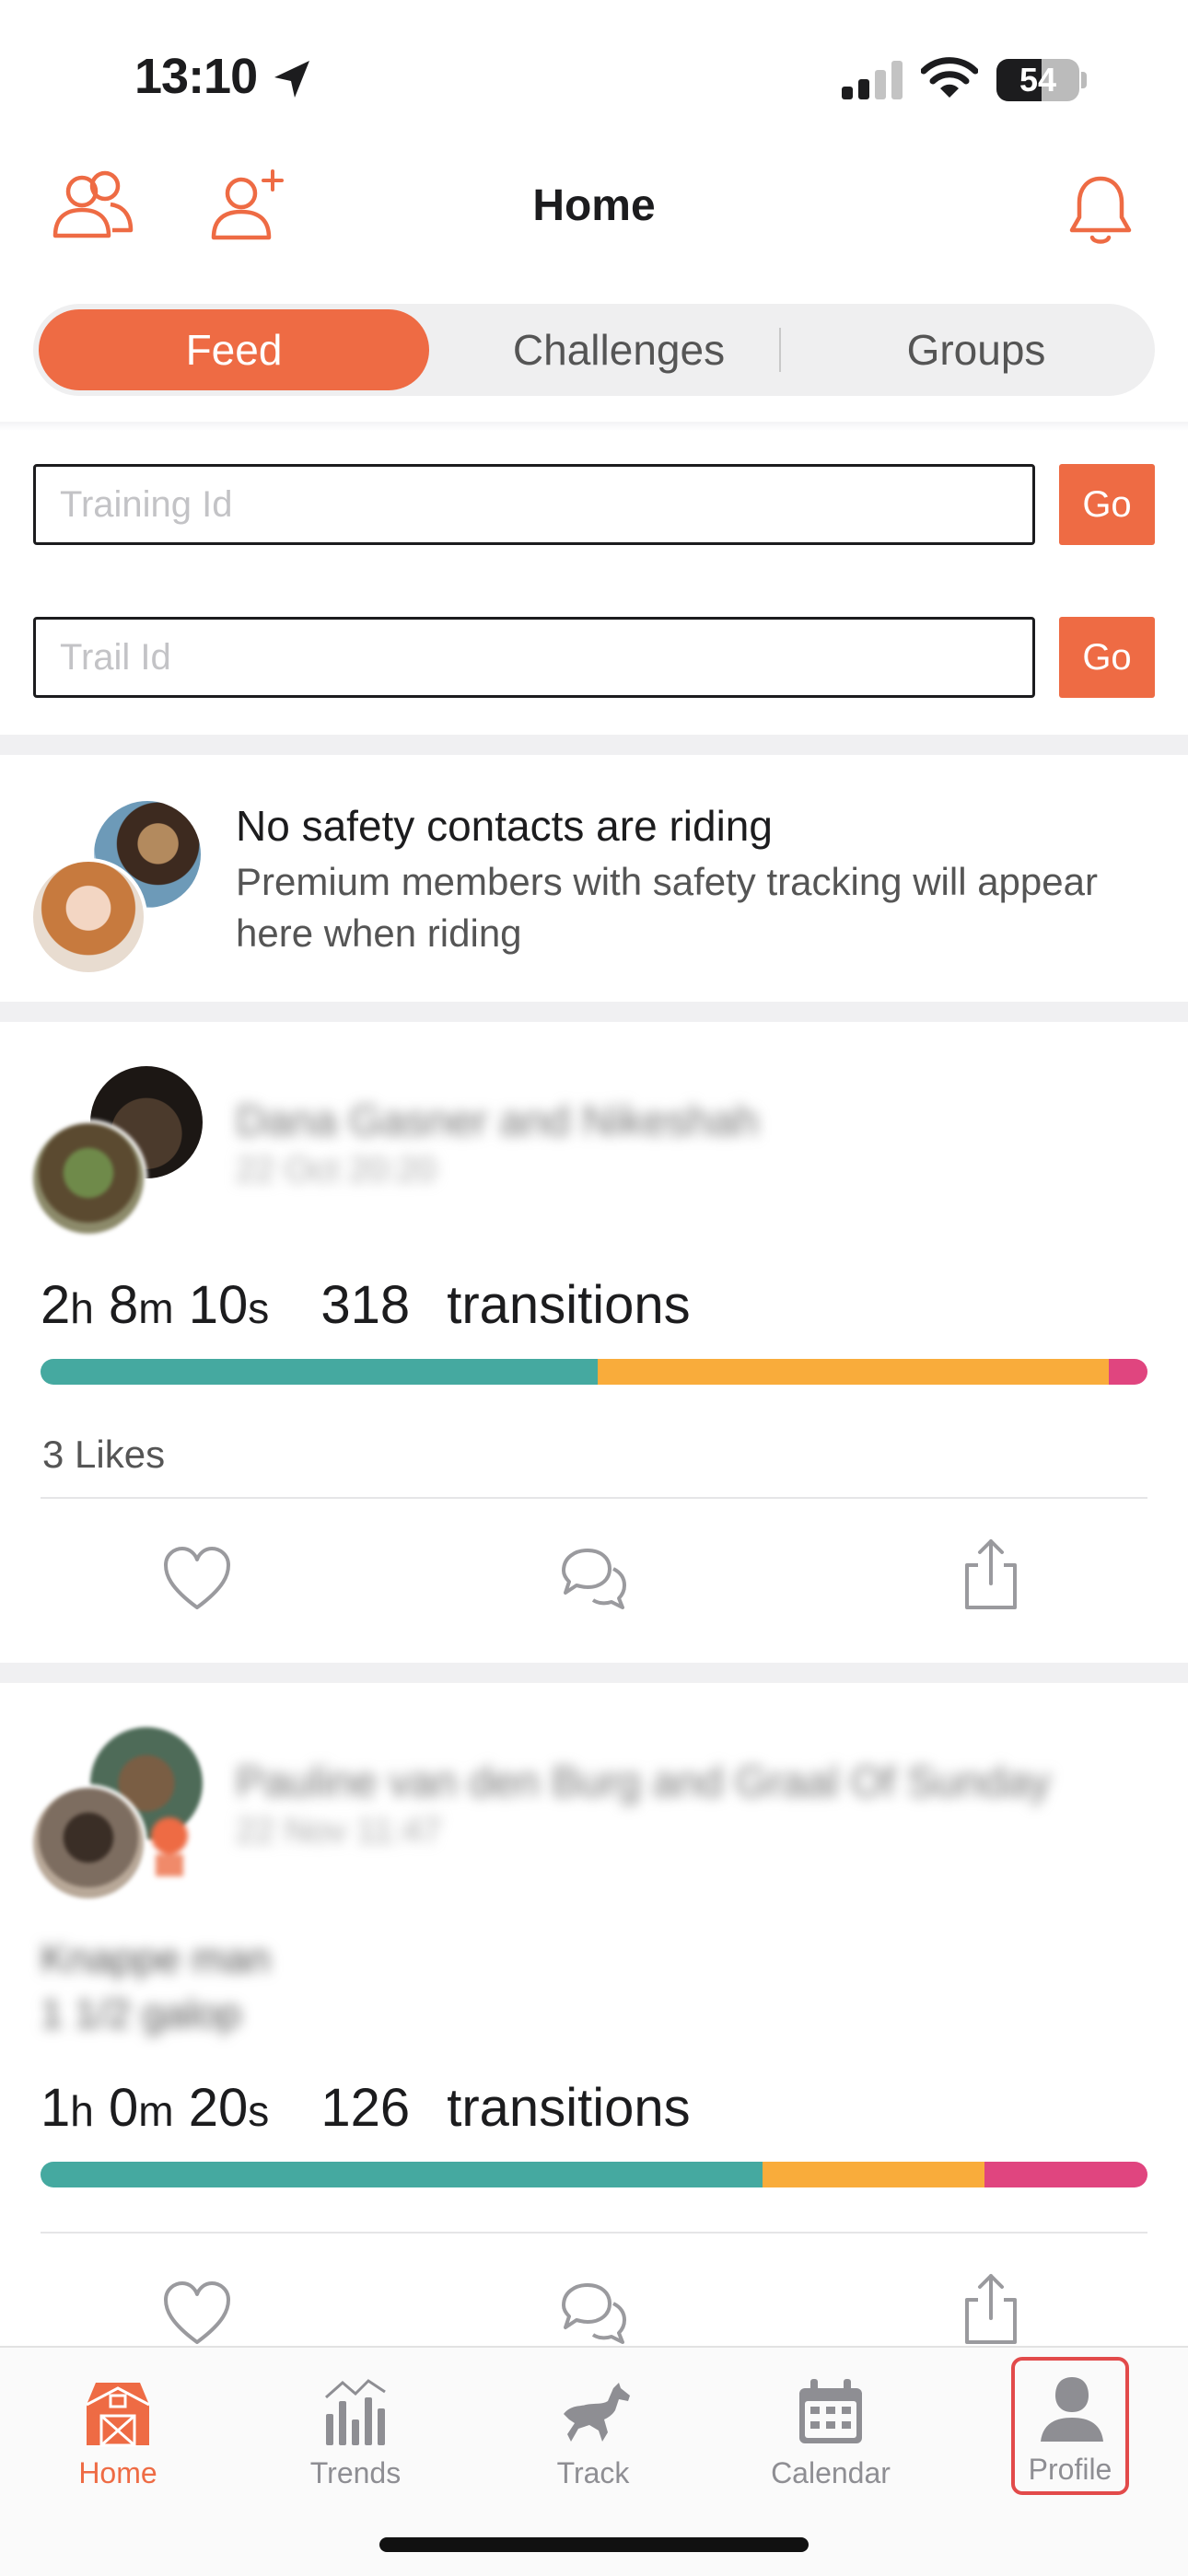 The image size is (1188, 2576). What do you see at coordinates (218, 1305) in the screenshot?
I see `duration-seconds: 10` at bounding box center [218, 1305].